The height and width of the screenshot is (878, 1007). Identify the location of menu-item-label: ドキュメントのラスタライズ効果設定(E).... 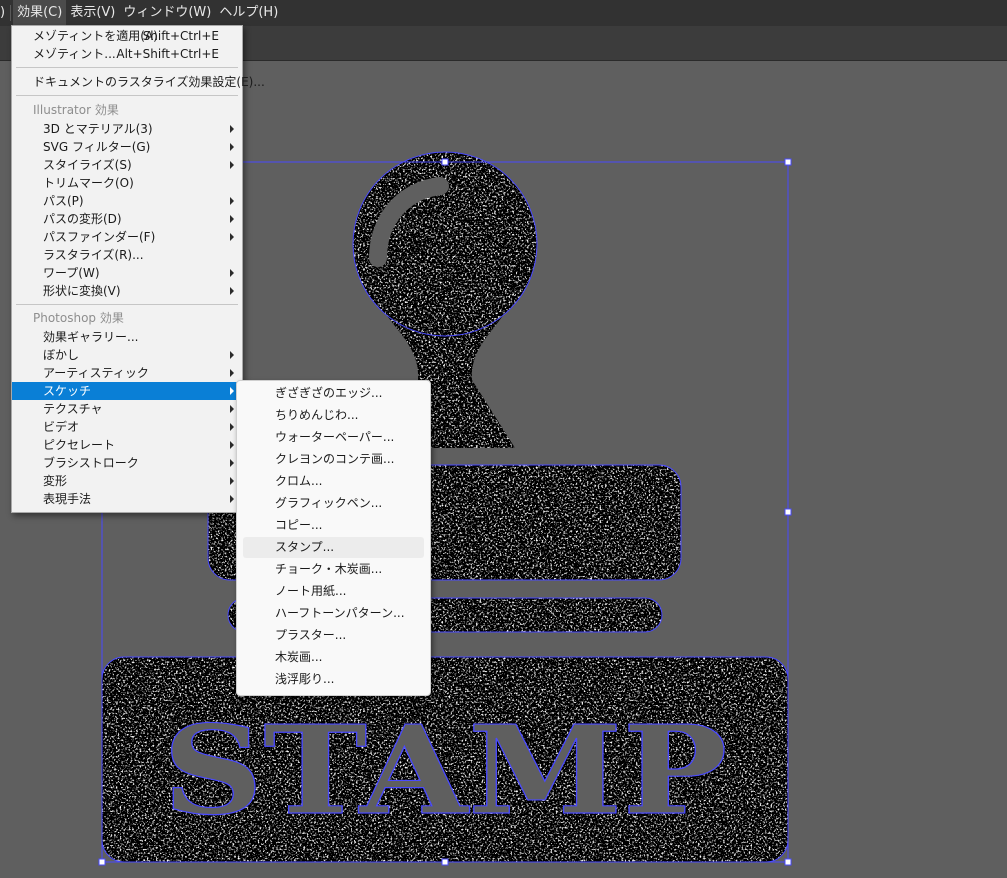
(149, 82).